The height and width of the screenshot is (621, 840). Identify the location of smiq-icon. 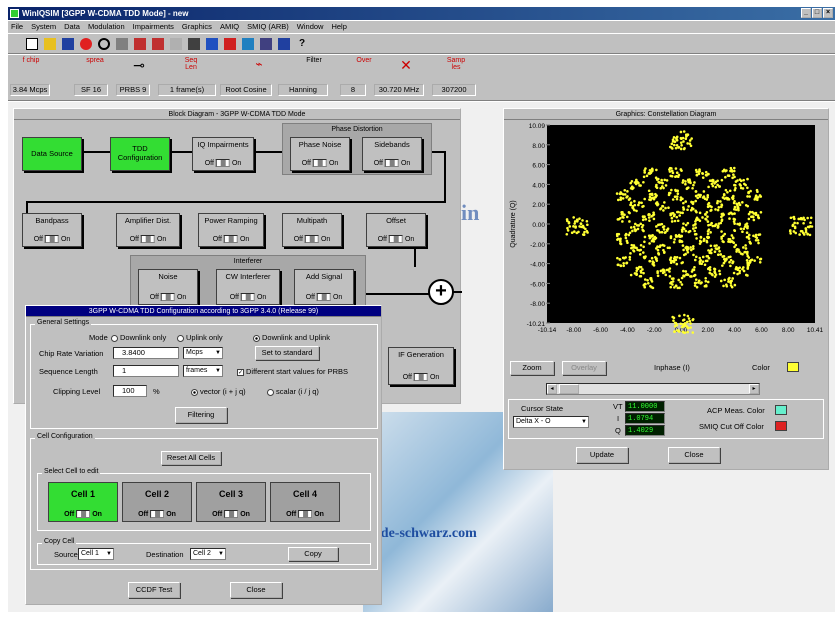
(284, 43).